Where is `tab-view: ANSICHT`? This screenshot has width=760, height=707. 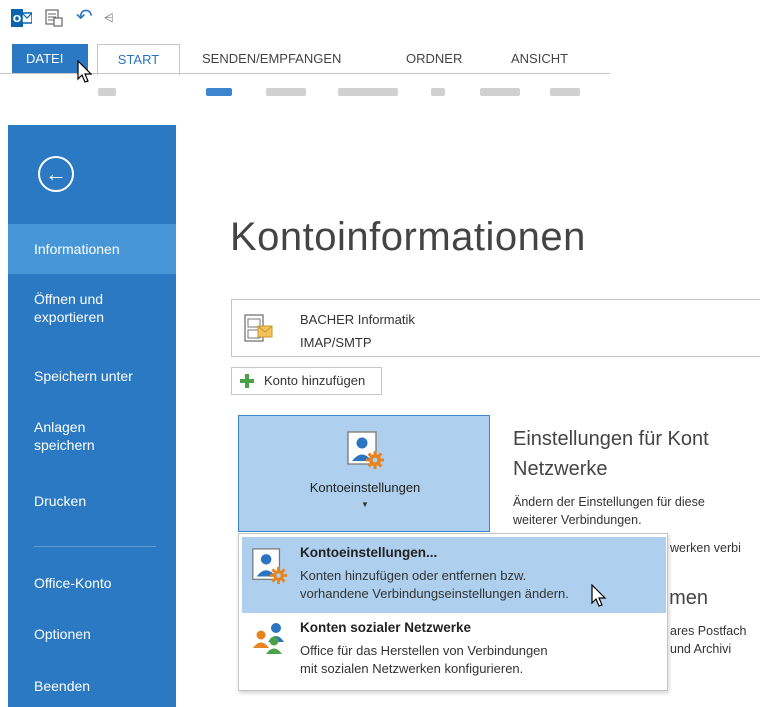 tab-view: ANSICHT is located at coordinates (539, 59).